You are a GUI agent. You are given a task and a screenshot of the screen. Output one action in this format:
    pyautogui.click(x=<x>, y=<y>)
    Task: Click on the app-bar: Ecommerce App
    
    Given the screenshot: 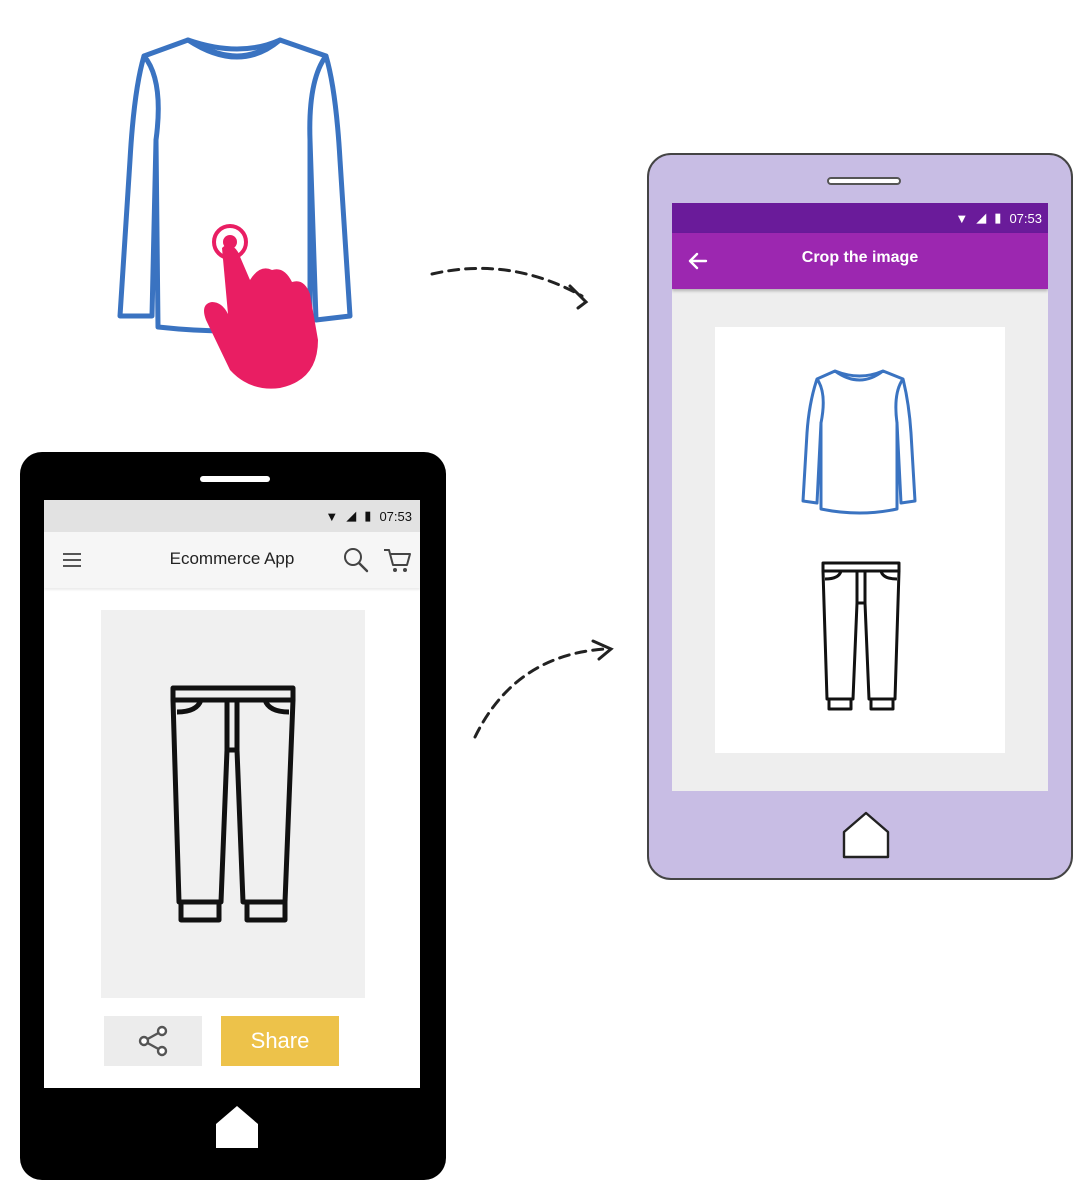 What is the action you would take?
    pyautogui.click(x=232, y=560)
    